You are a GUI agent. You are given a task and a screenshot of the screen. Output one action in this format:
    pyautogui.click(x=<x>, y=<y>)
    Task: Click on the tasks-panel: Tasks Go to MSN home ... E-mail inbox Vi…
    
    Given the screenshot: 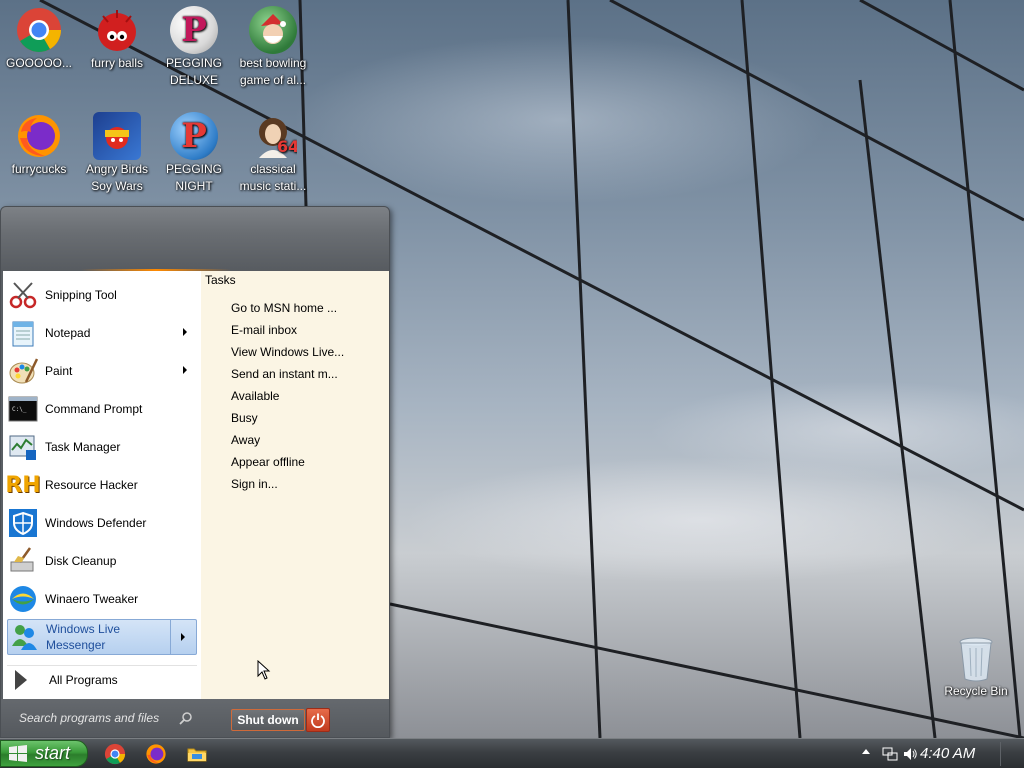 What is the action you would take?
    pyautogui.click(x=295, y=485)
    